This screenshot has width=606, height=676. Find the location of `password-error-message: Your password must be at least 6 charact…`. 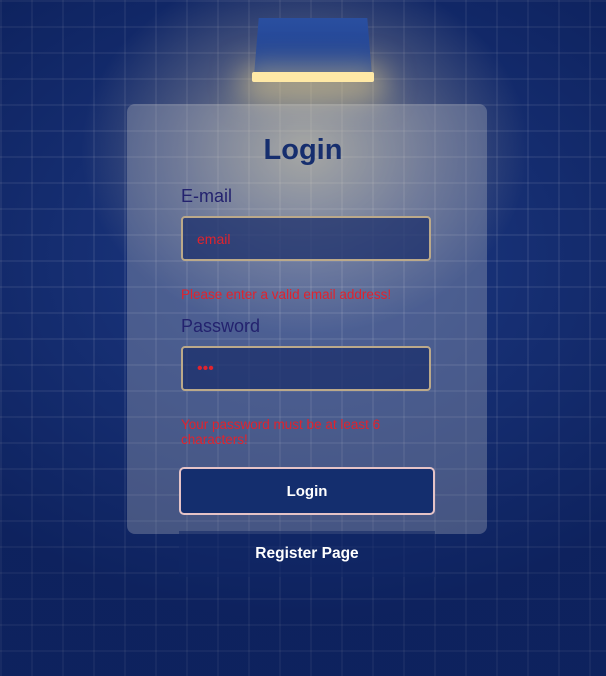

password-error-message: Your password must be at least 6 charact… is located at coordinates (281, 432).